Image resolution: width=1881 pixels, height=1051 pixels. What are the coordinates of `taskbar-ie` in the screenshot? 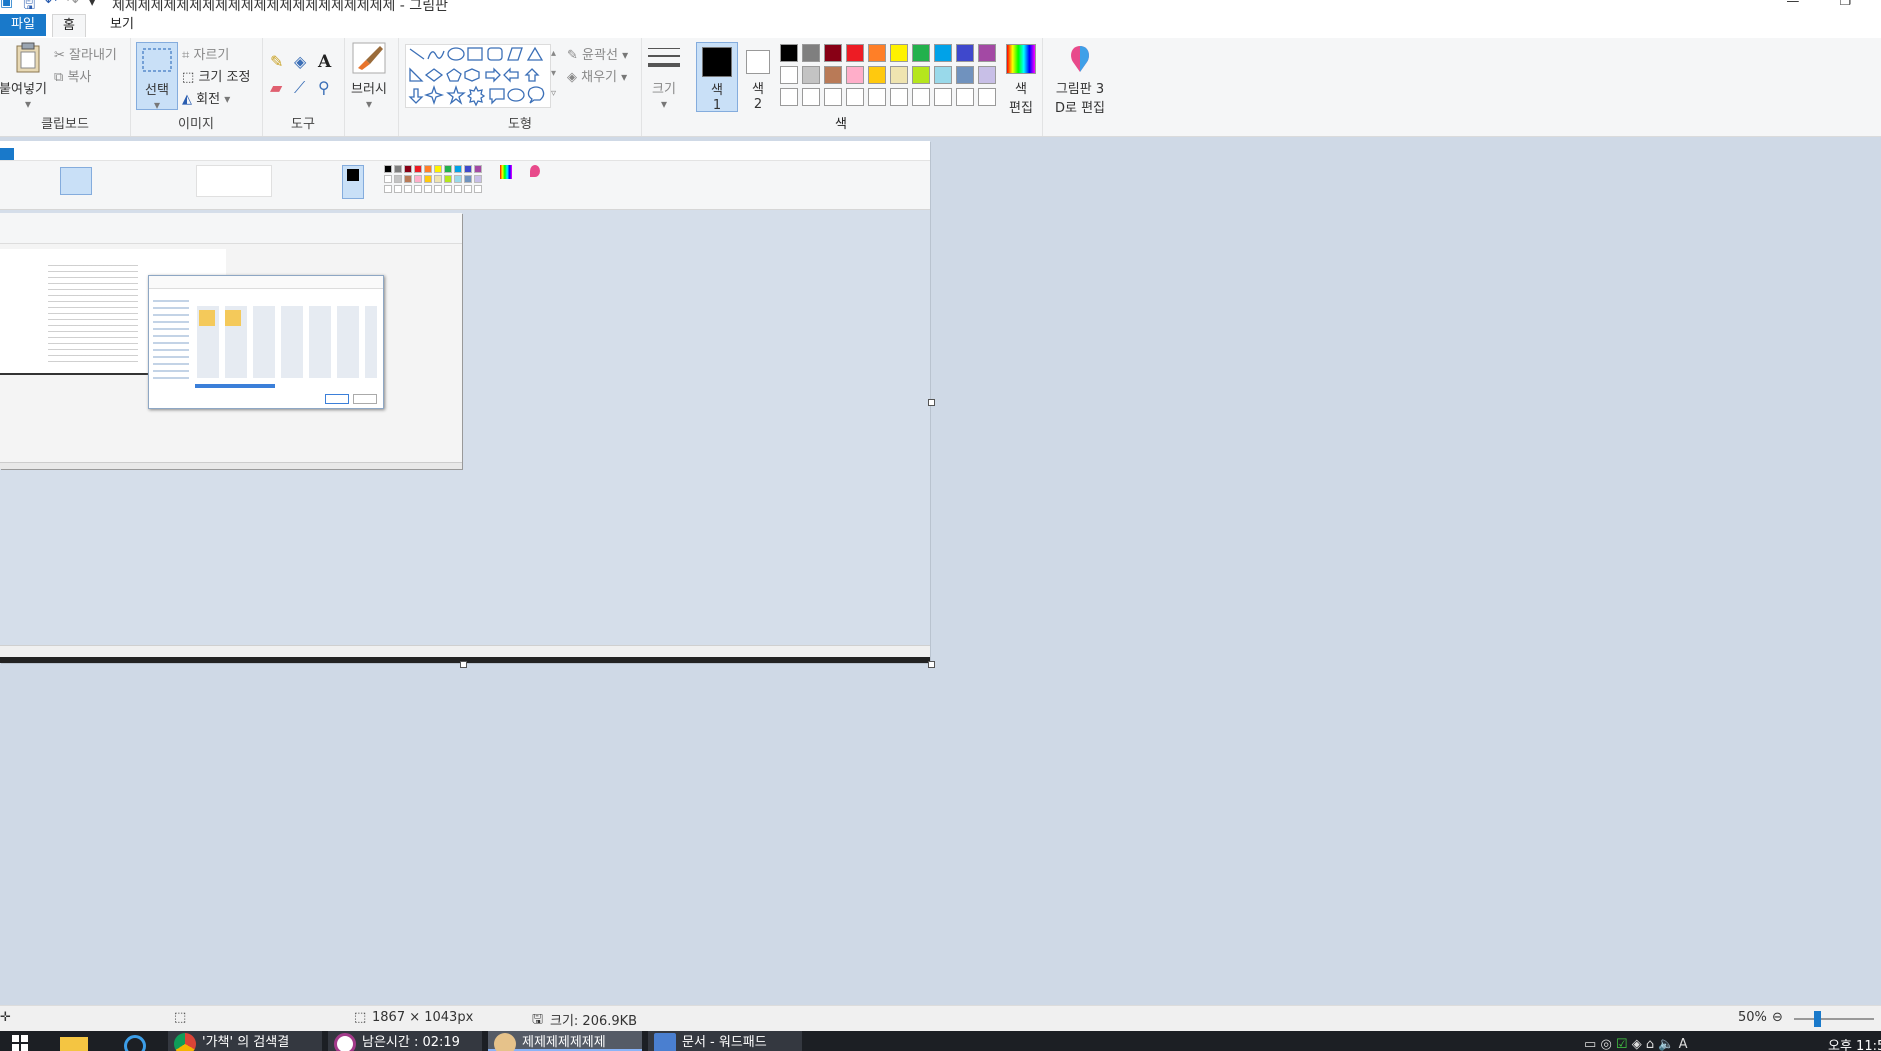 It's located at (136, 1041).